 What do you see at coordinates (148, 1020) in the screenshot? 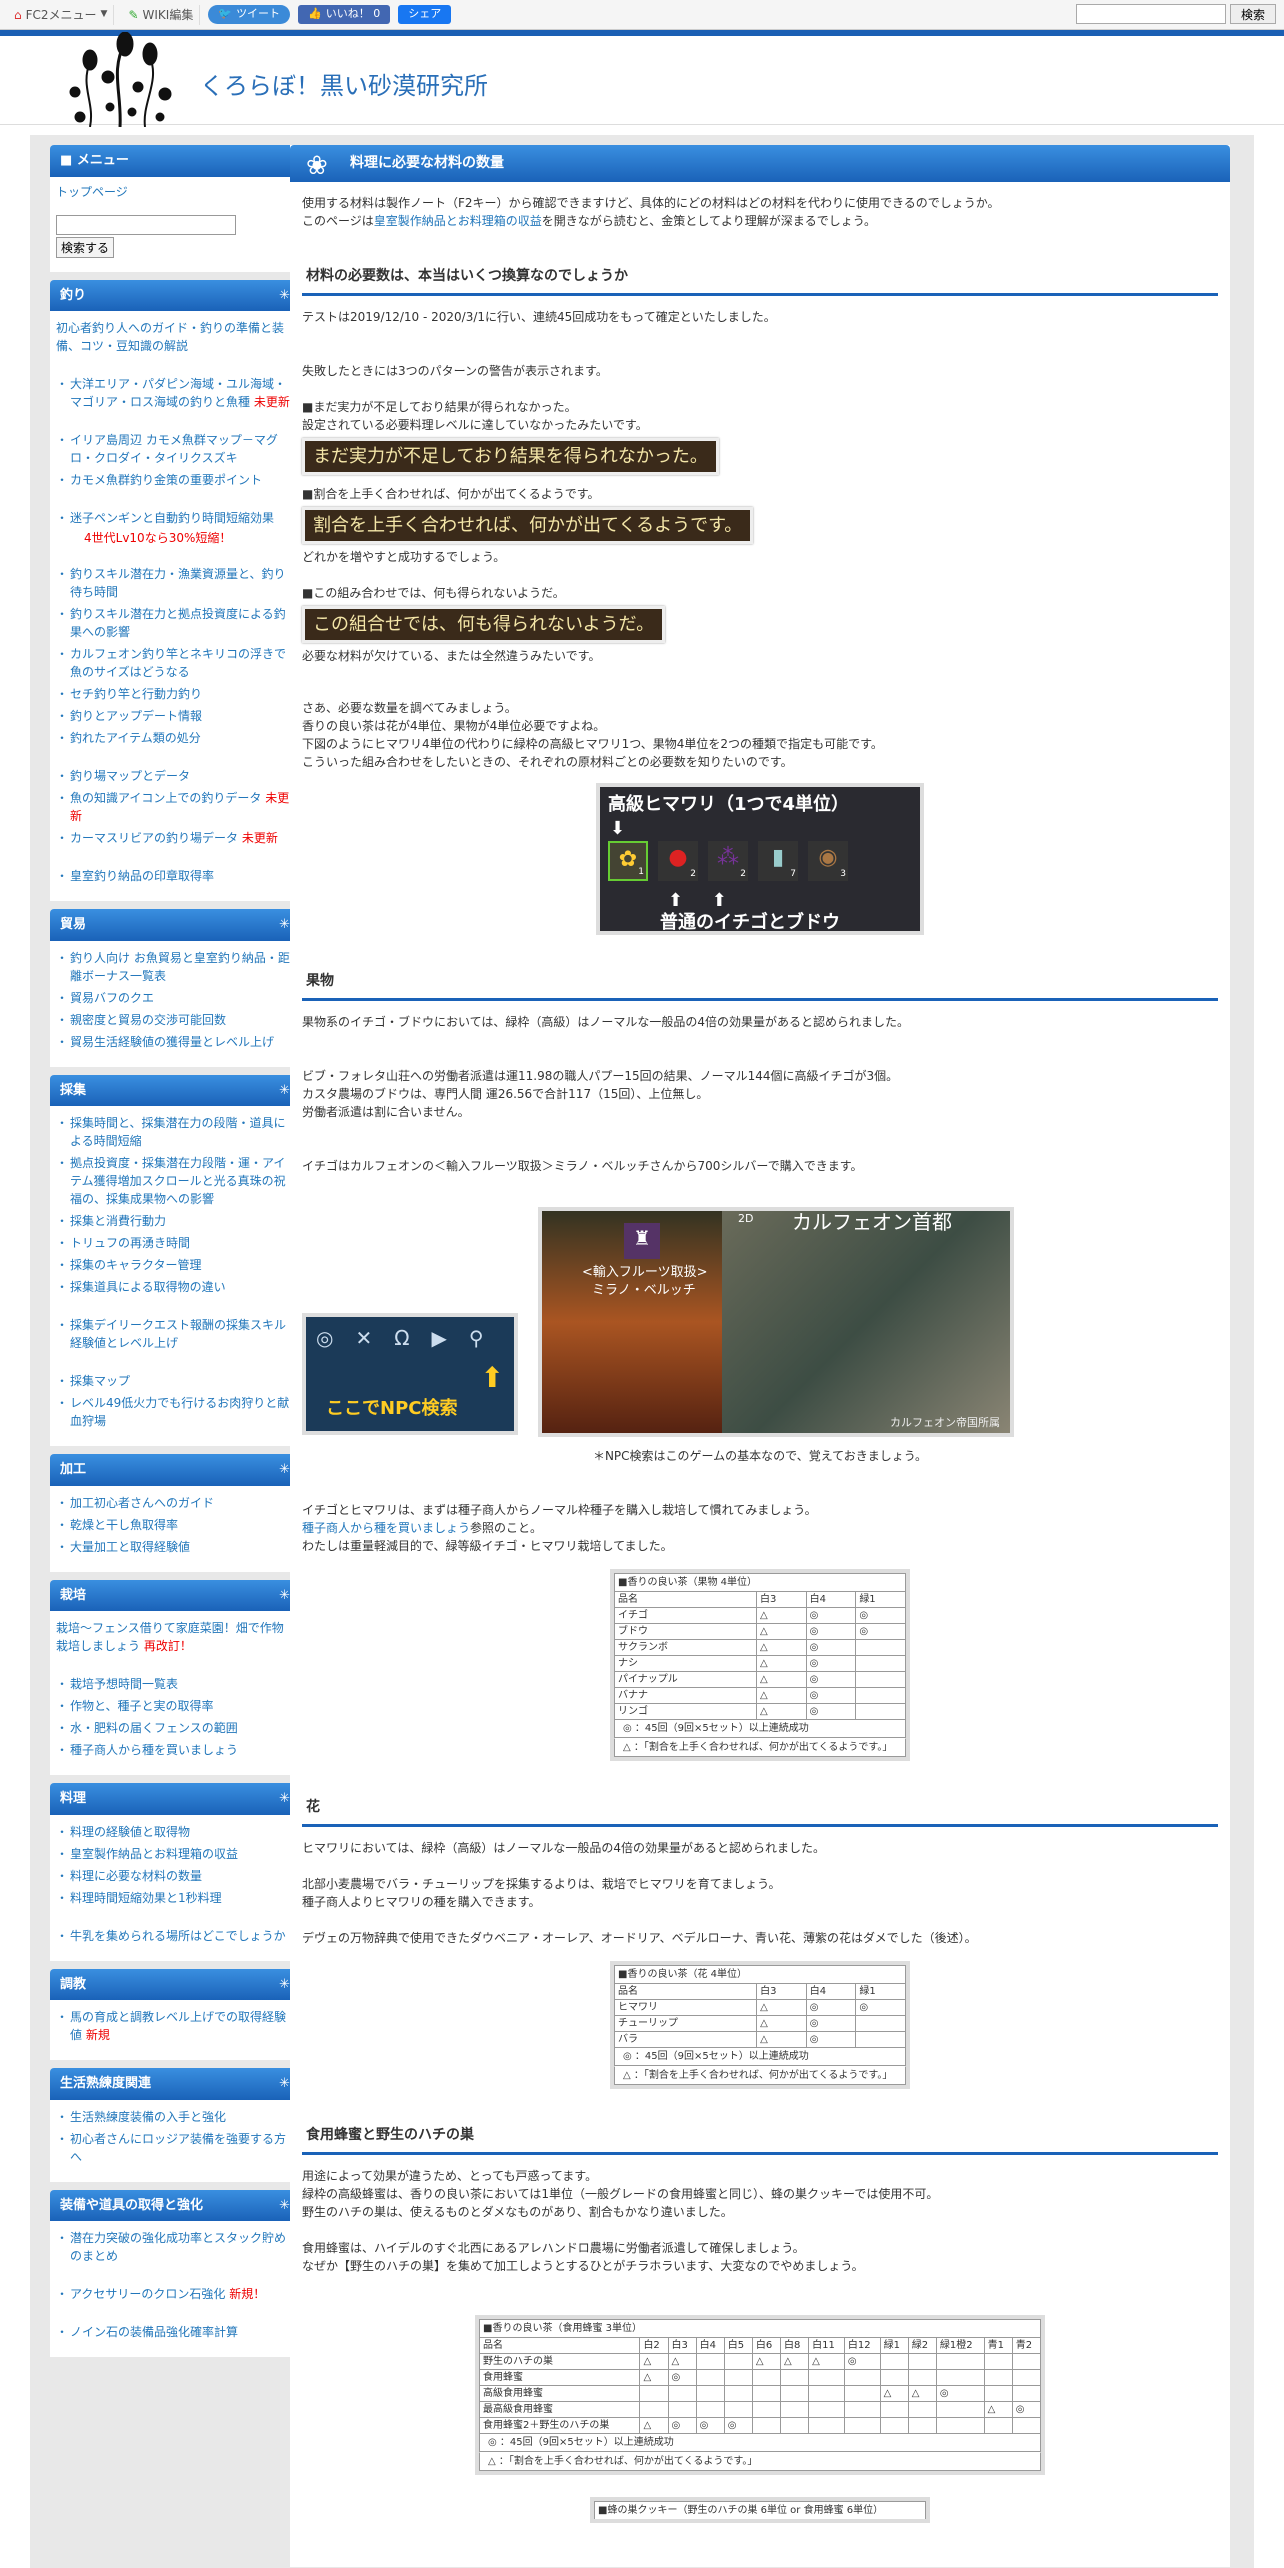
I see `sidebar-link: 親密度と貿易の交渉可能回数` at bounding box center [148, 1020].